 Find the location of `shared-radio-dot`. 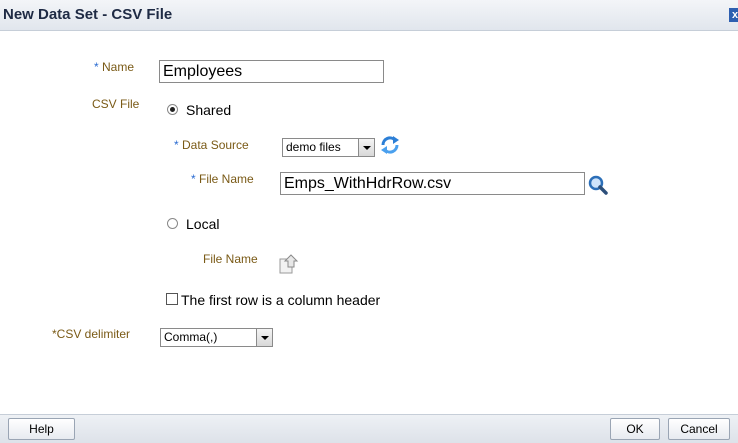

shared-radio-dot is located at coordinates (172, 109).